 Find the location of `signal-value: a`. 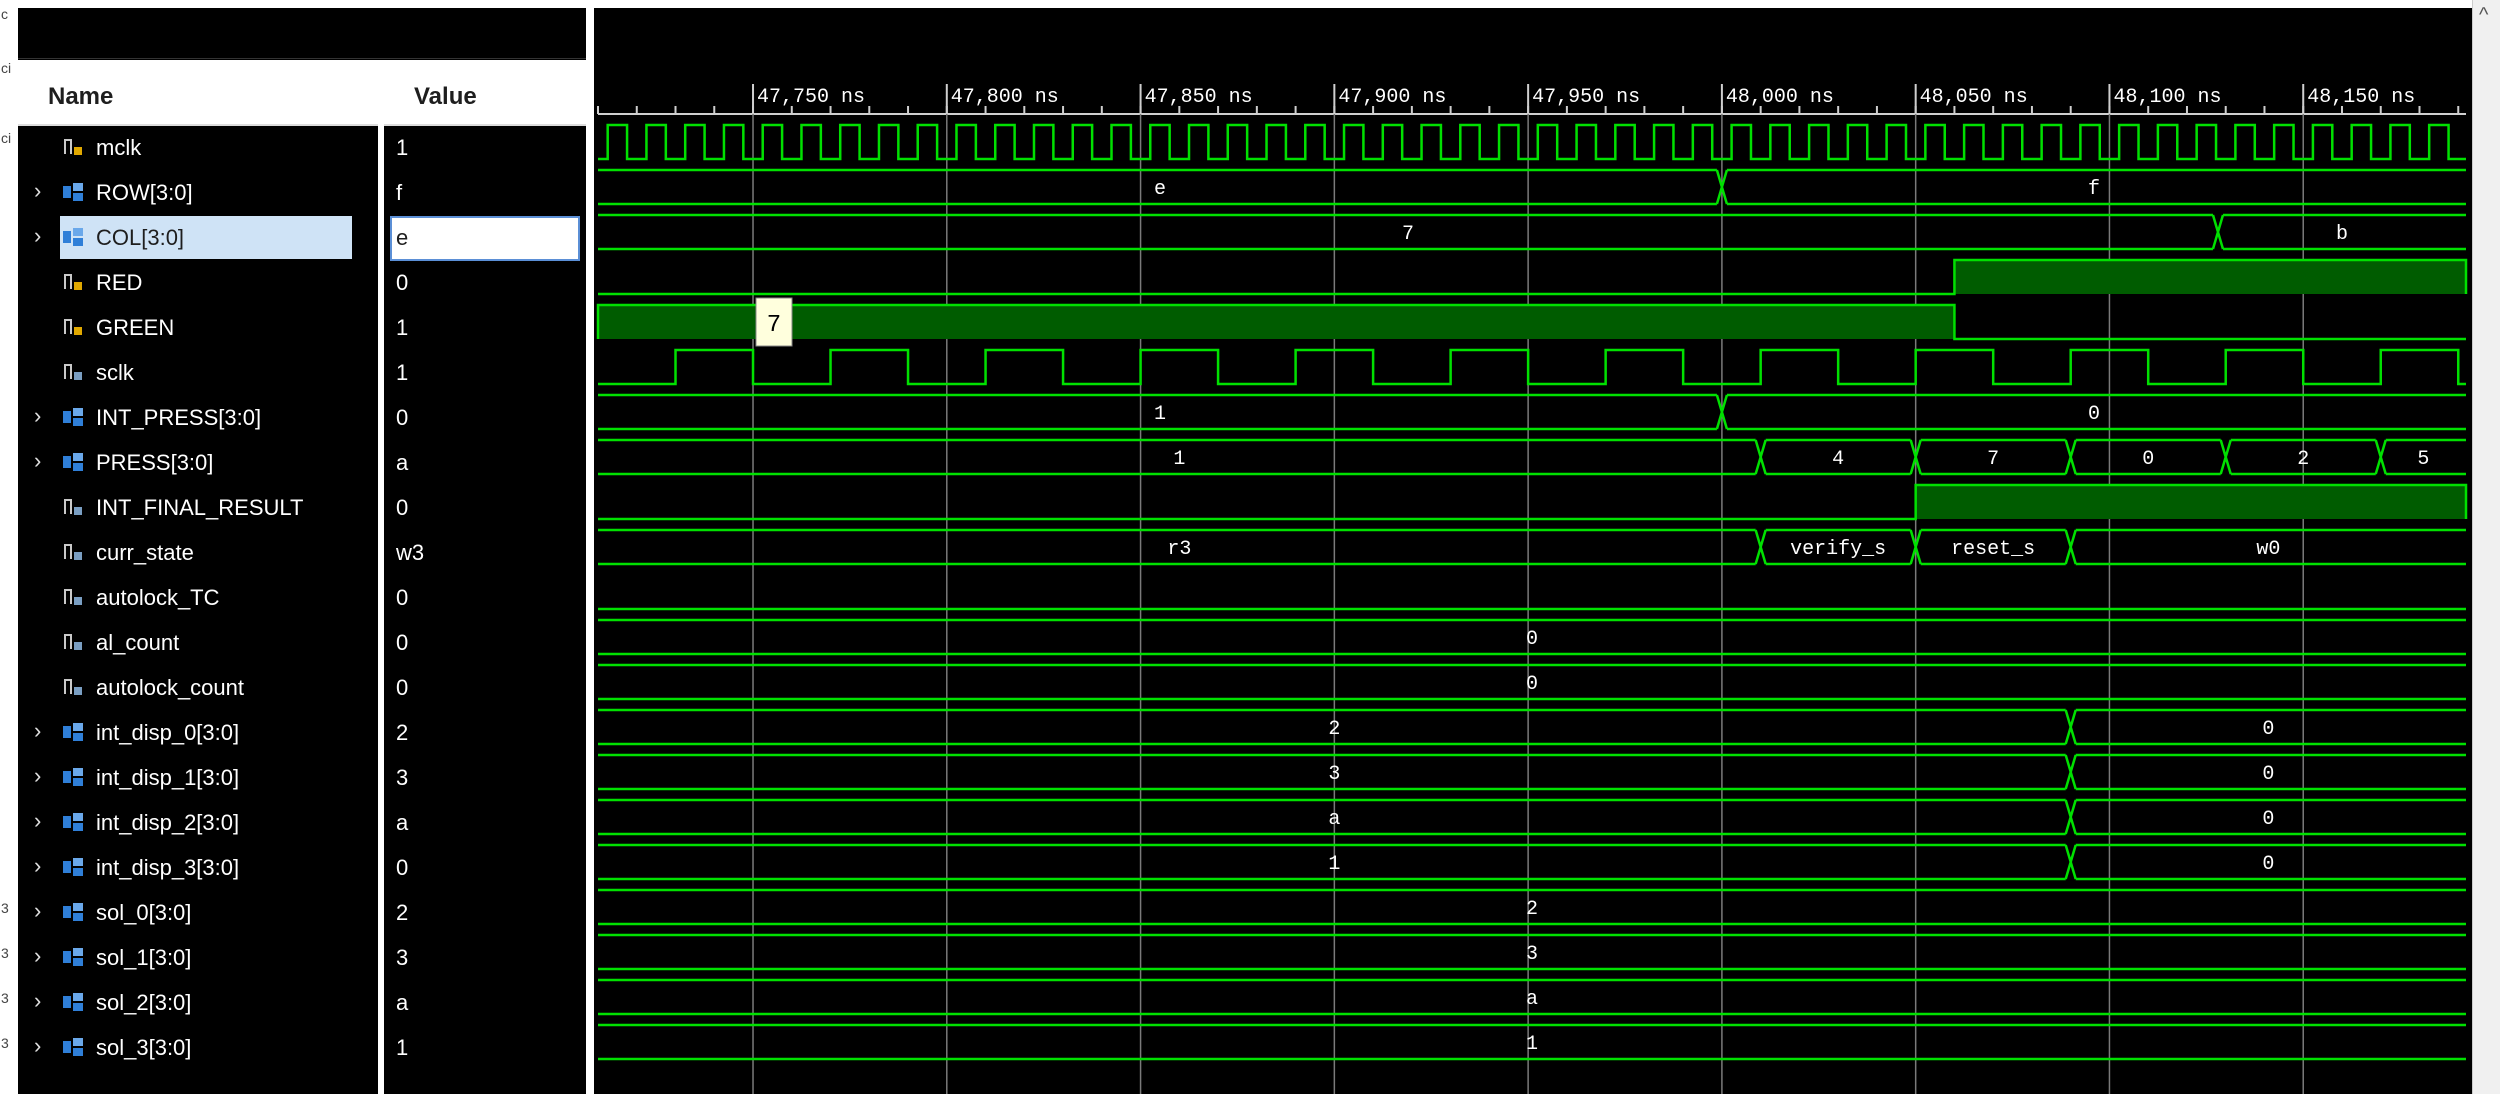

signal-value: a is located at coordinates (402, 822).